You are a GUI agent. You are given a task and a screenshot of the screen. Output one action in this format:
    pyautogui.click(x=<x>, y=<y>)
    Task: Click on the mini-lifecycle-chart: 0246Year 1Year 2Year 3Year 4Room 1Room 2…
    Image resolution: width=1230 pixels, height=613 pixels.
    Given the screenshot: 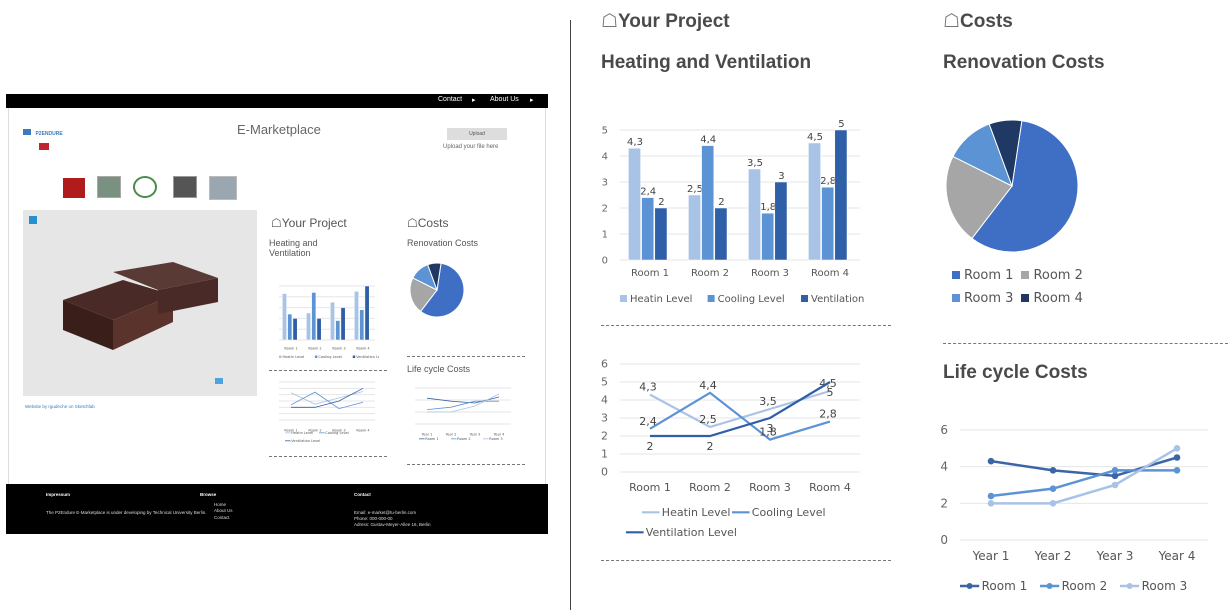 What is the action you would take?
    pyautogui.click(x=463, y=414)
    